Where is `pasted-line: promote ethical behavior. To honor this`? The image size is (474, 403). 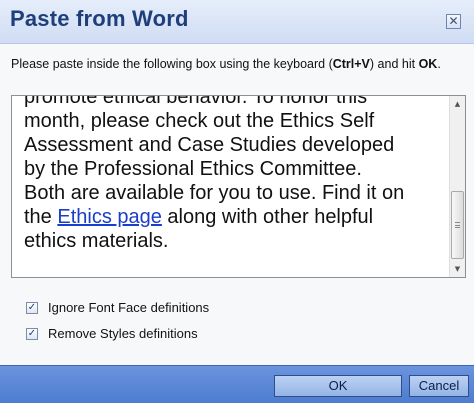
pasted-line: promote ethical behavior. To honor this is located at coordinates (196, 101).